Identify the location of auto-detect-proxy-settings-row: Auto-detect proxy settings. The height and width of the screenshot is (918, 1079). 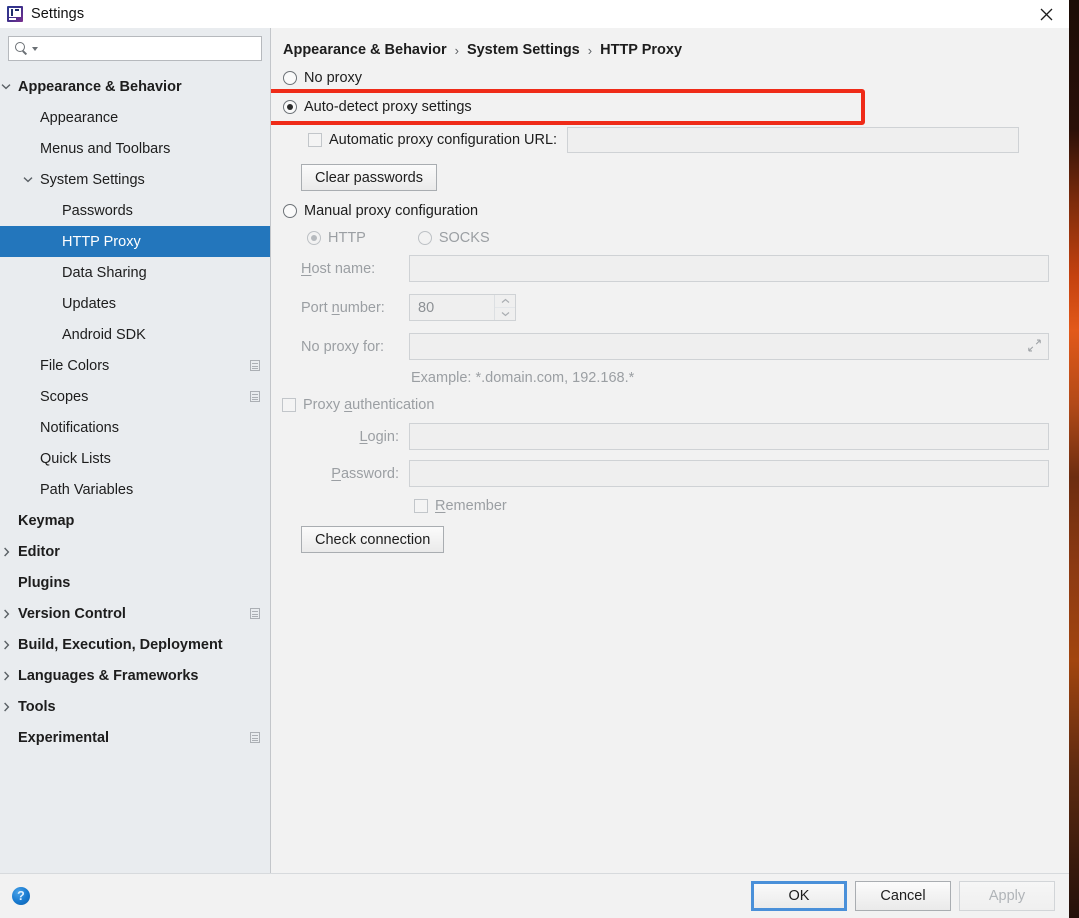
(665, 107).